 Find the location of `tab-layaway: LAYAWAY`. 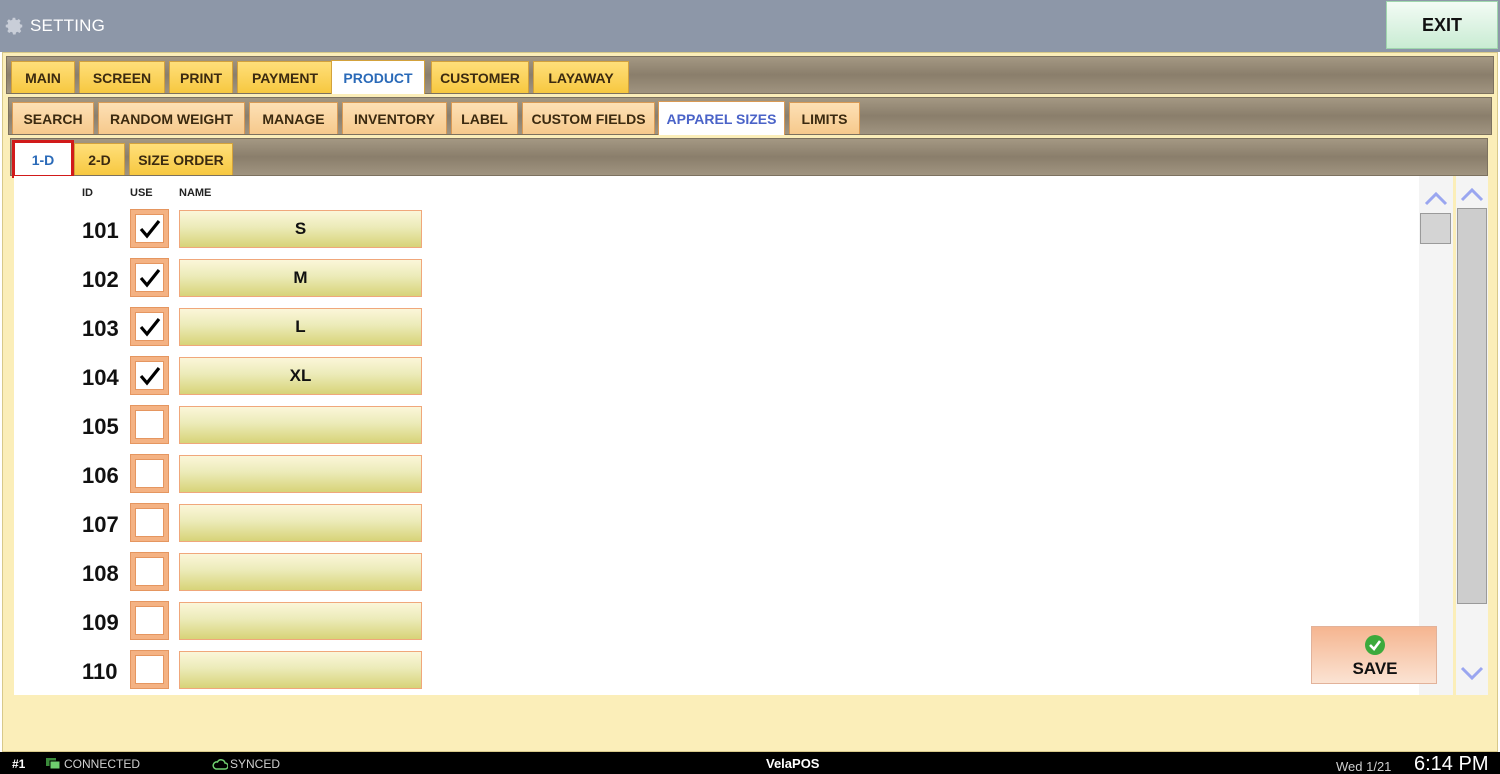

tab-layaway: LAYAWAY is located at coordinates (581, 77).